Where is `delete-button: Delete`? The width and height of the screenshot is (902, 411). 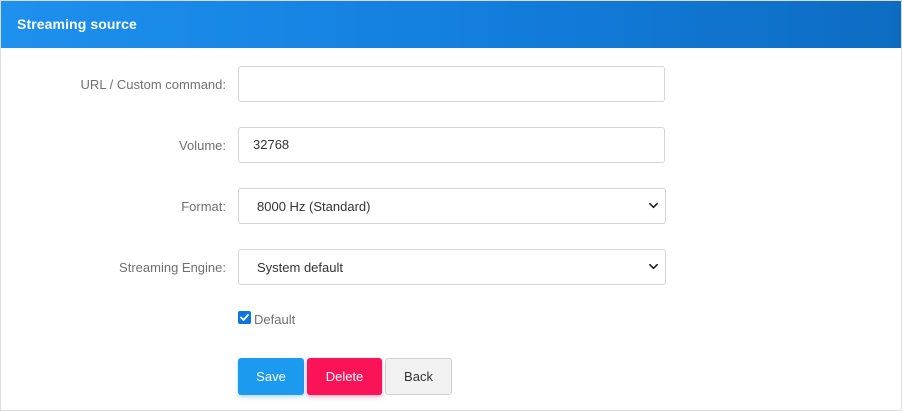 delete-button: Delete is located at coordinates (344, 376).